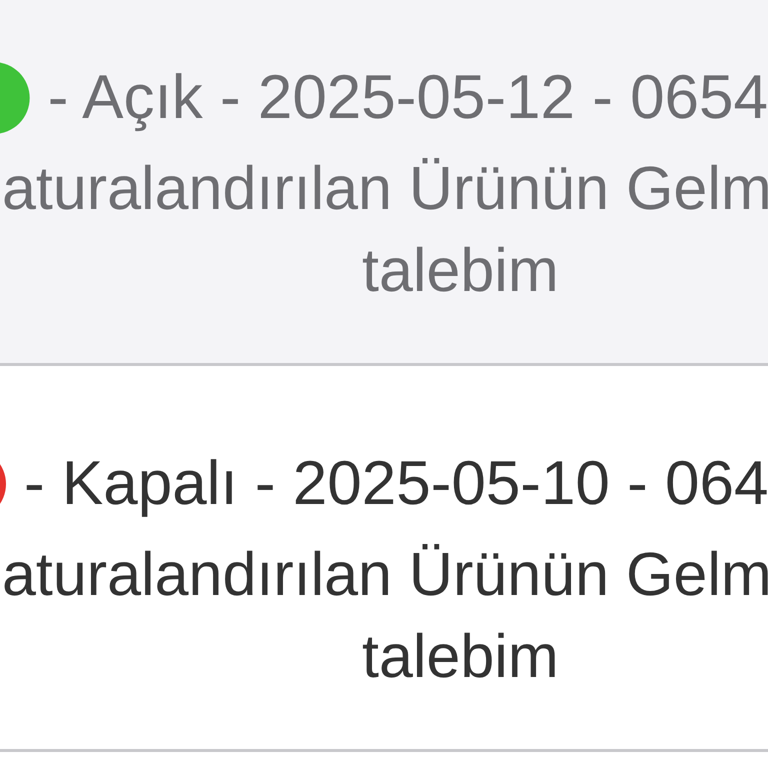  Describe the element at coordinates (396, 484) in the screenshot. I see `ticket-summary-text: - Kapalı - 2025-05-10 - 064` at that location.